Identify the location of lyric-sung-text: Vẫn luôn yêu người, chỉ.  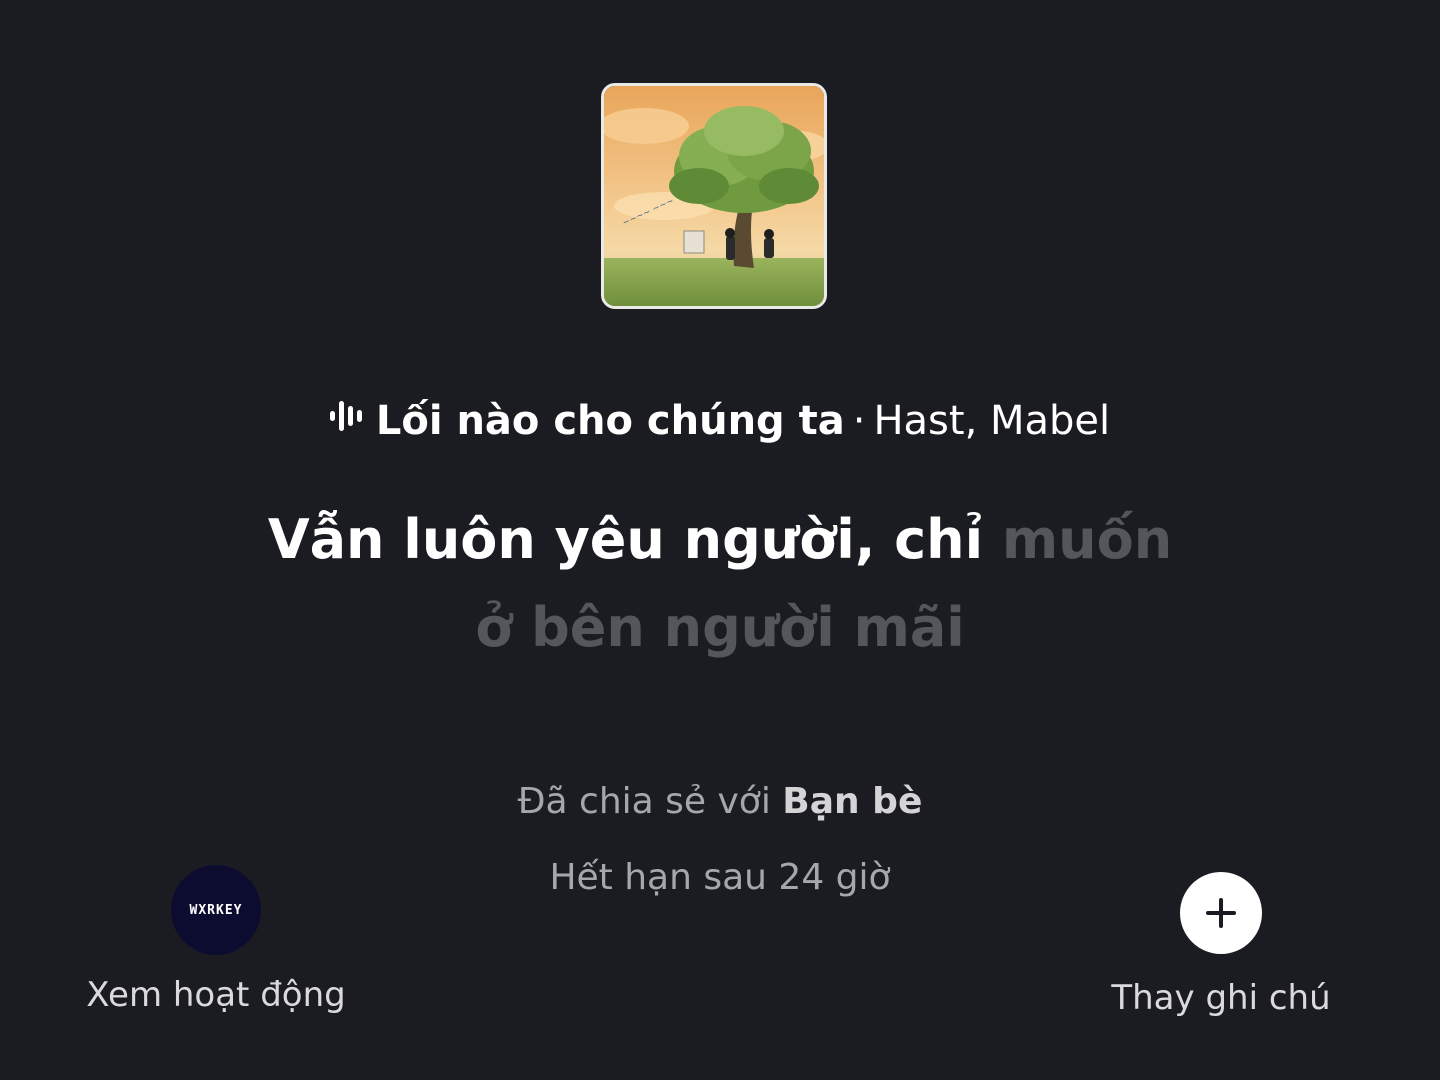
(625, 539).